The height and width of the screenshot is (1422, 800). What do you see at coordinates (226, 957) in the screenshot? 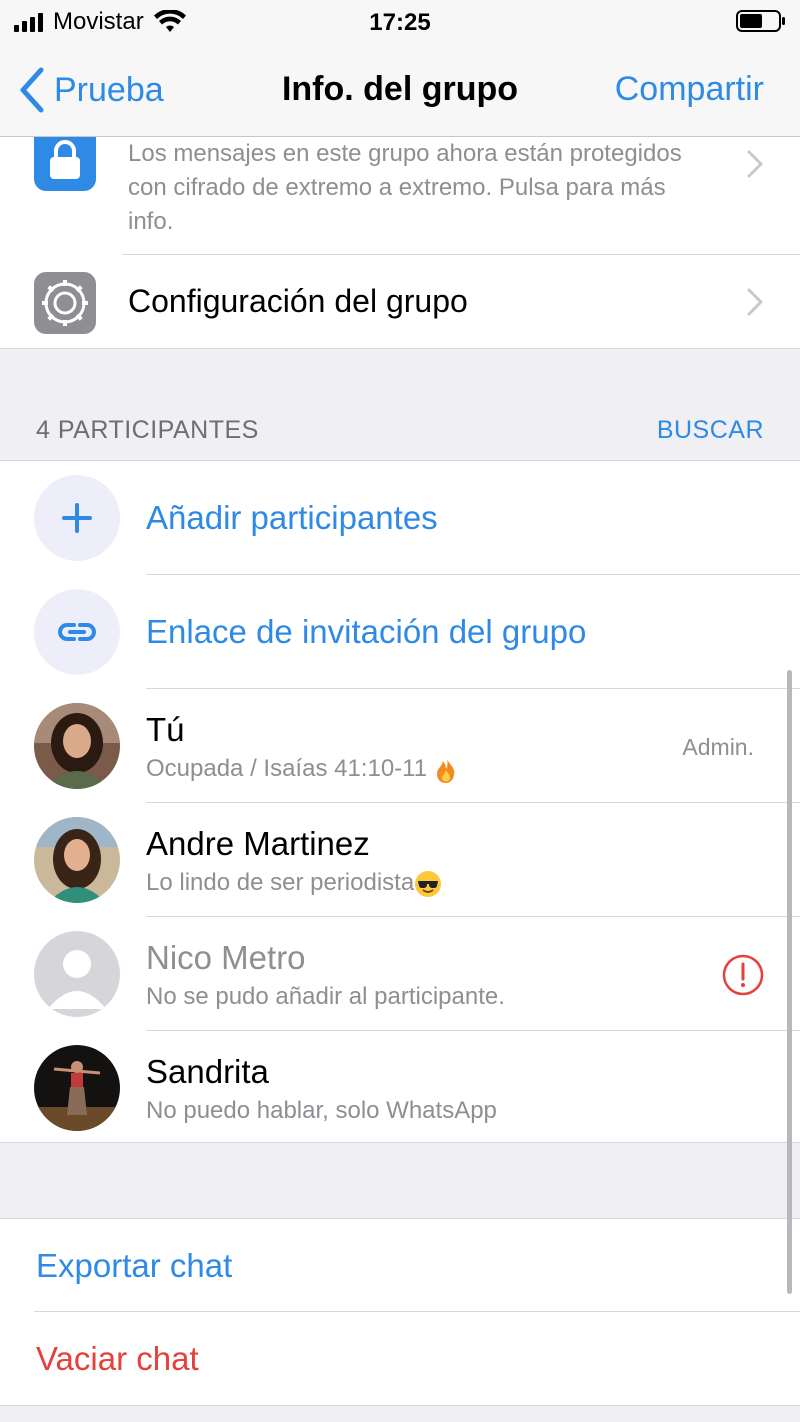
I see `participant-name: Nico Metro` at bounding box center [226, 957].